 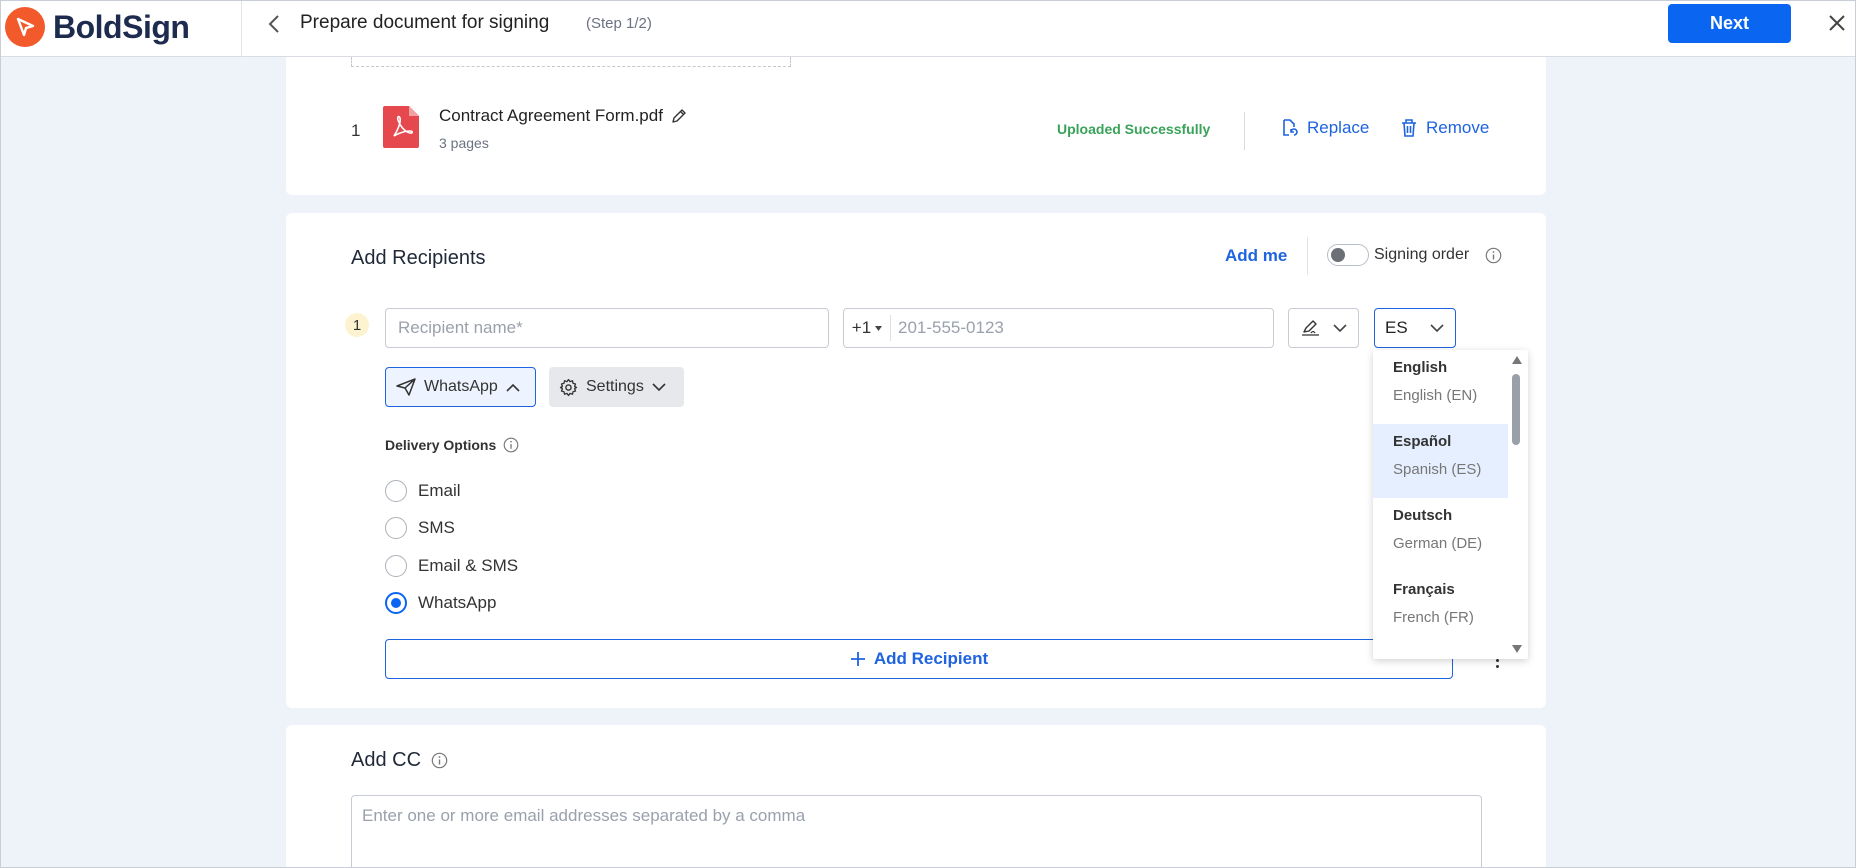 I want to click on delivery-method-label: WhatsApp, so click(x=461, y=386).